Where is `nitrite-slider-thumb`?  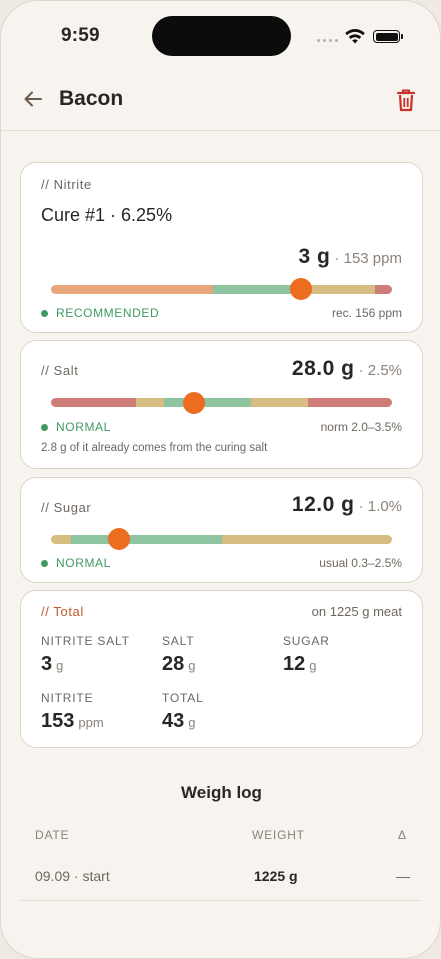
nitrite-slider-thumb is located at coordinates (301, 289).